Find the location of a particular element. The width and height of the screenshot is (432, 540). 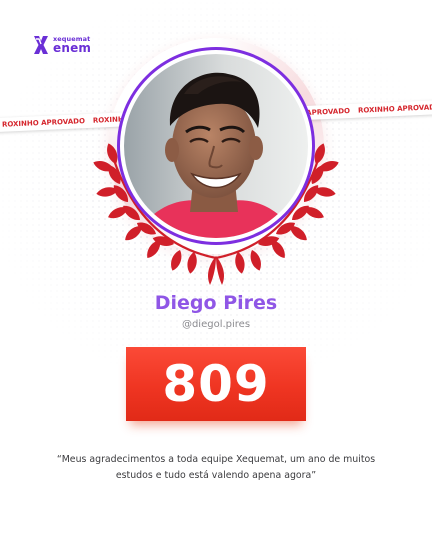

score-value: 809 is located at coordinates (216, 384).